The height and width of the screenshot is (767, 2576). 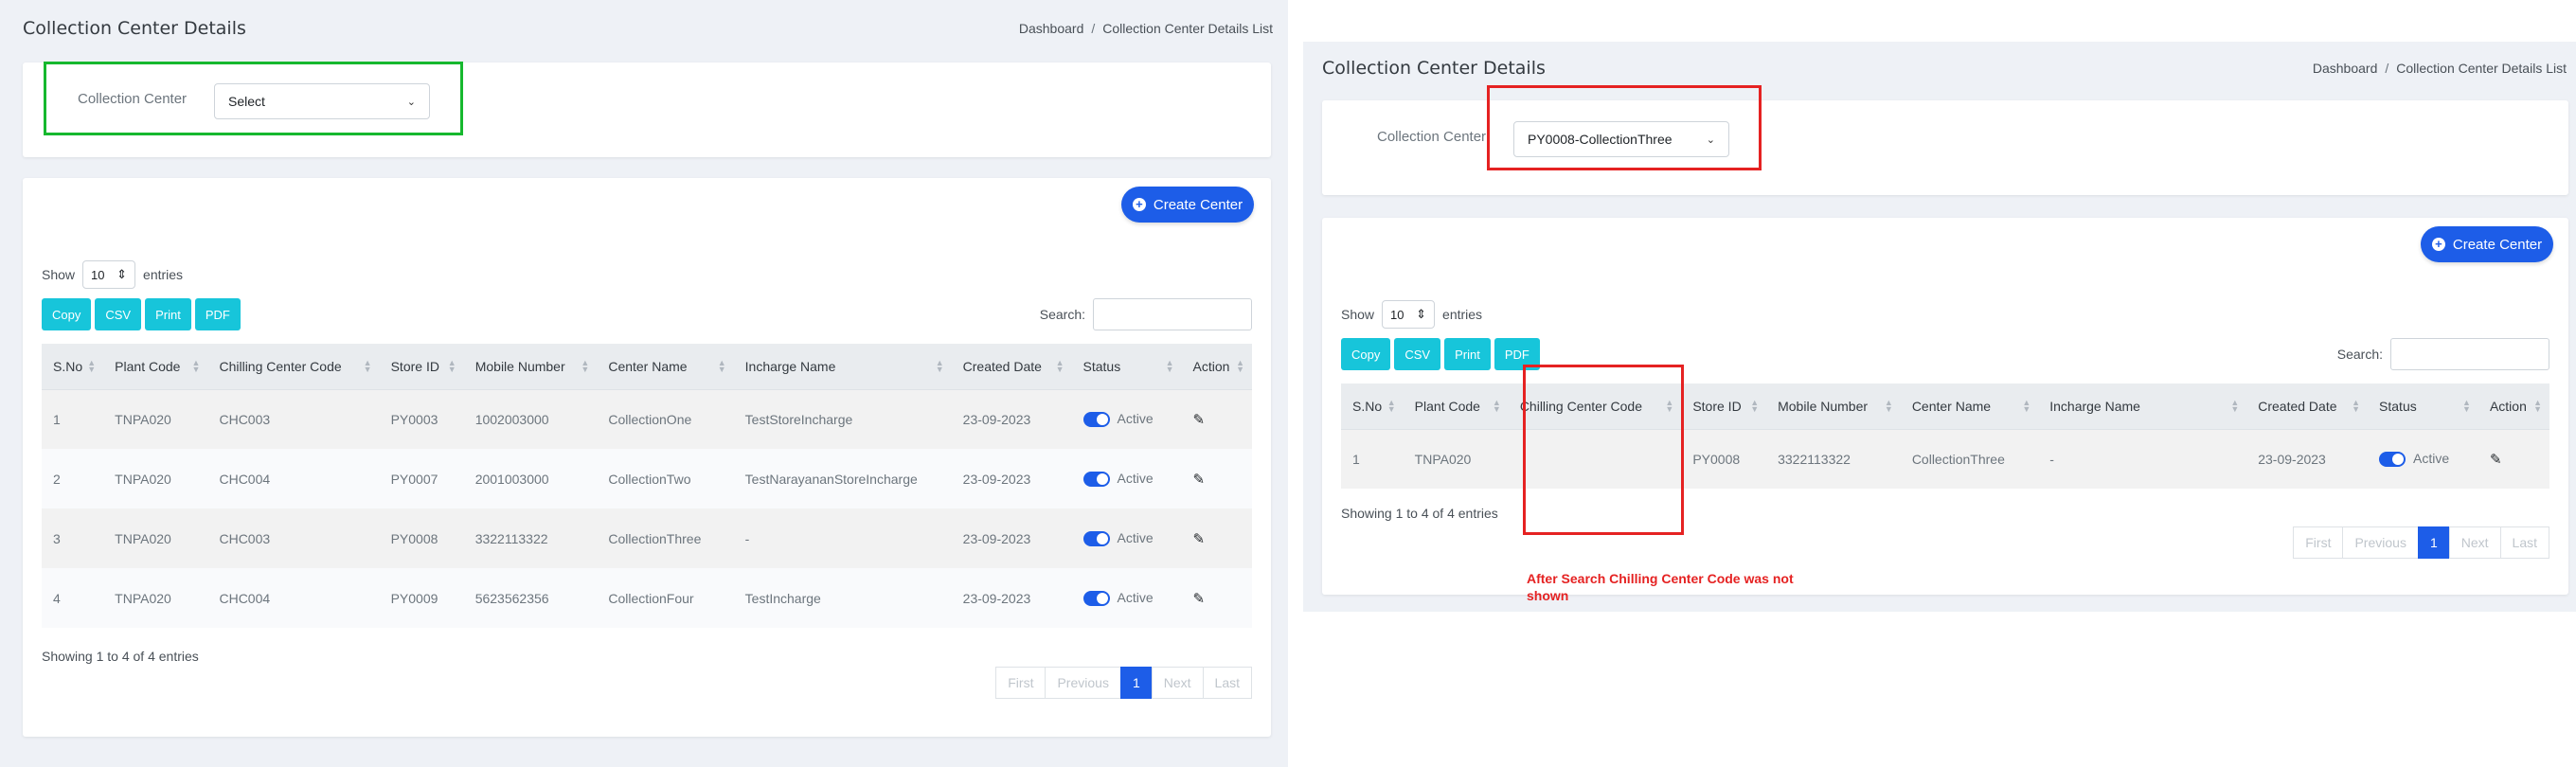 What do you see at coordinates (421, 419) in the screenshot?
I see `cell-store-id: PY0003` at bounding box center [421, 419].